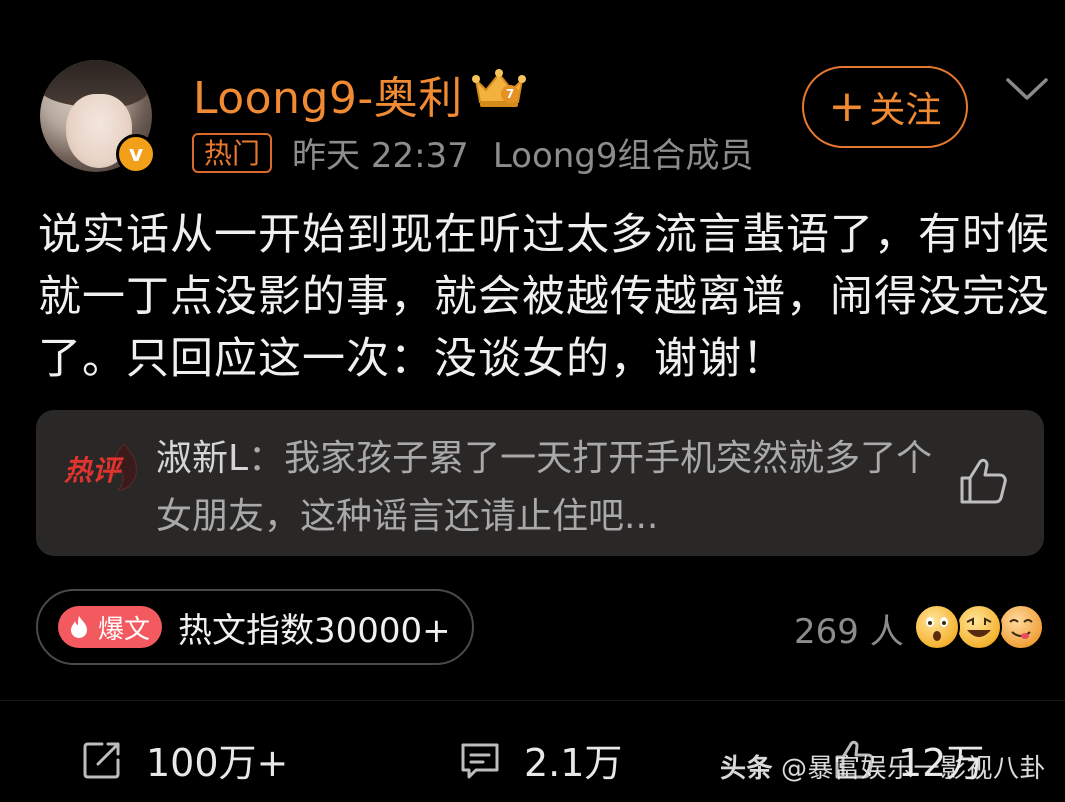 This screenshot has height=802, width=1065. I want to click on surprised-emoji-icon, so click(937, 627).